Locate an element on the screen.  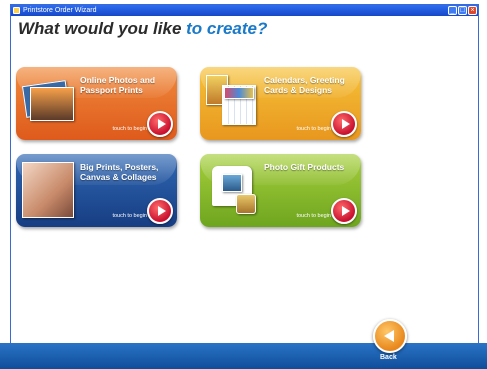
tile-label: Photo Gift Products is located at coordinates (304, 167).